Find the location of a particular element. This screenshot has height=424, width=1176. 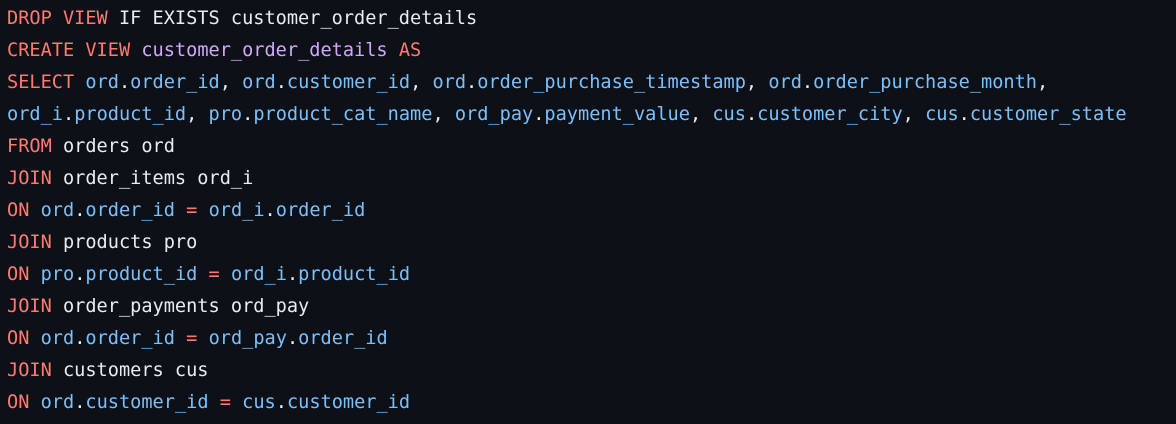

code-token-ident: customer_city is located at coordinates (830, 114).